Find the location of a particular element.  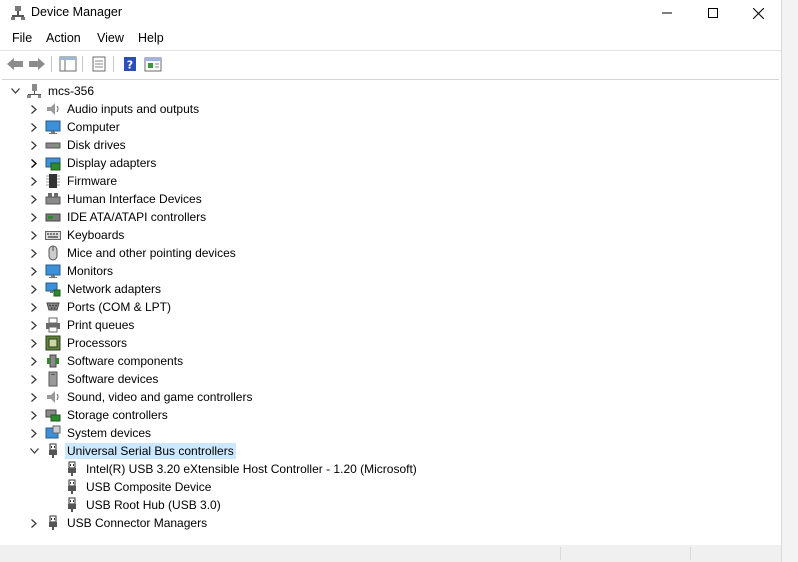

category-storage-controllers: Storage controllers is located at coordinates (98, 415).